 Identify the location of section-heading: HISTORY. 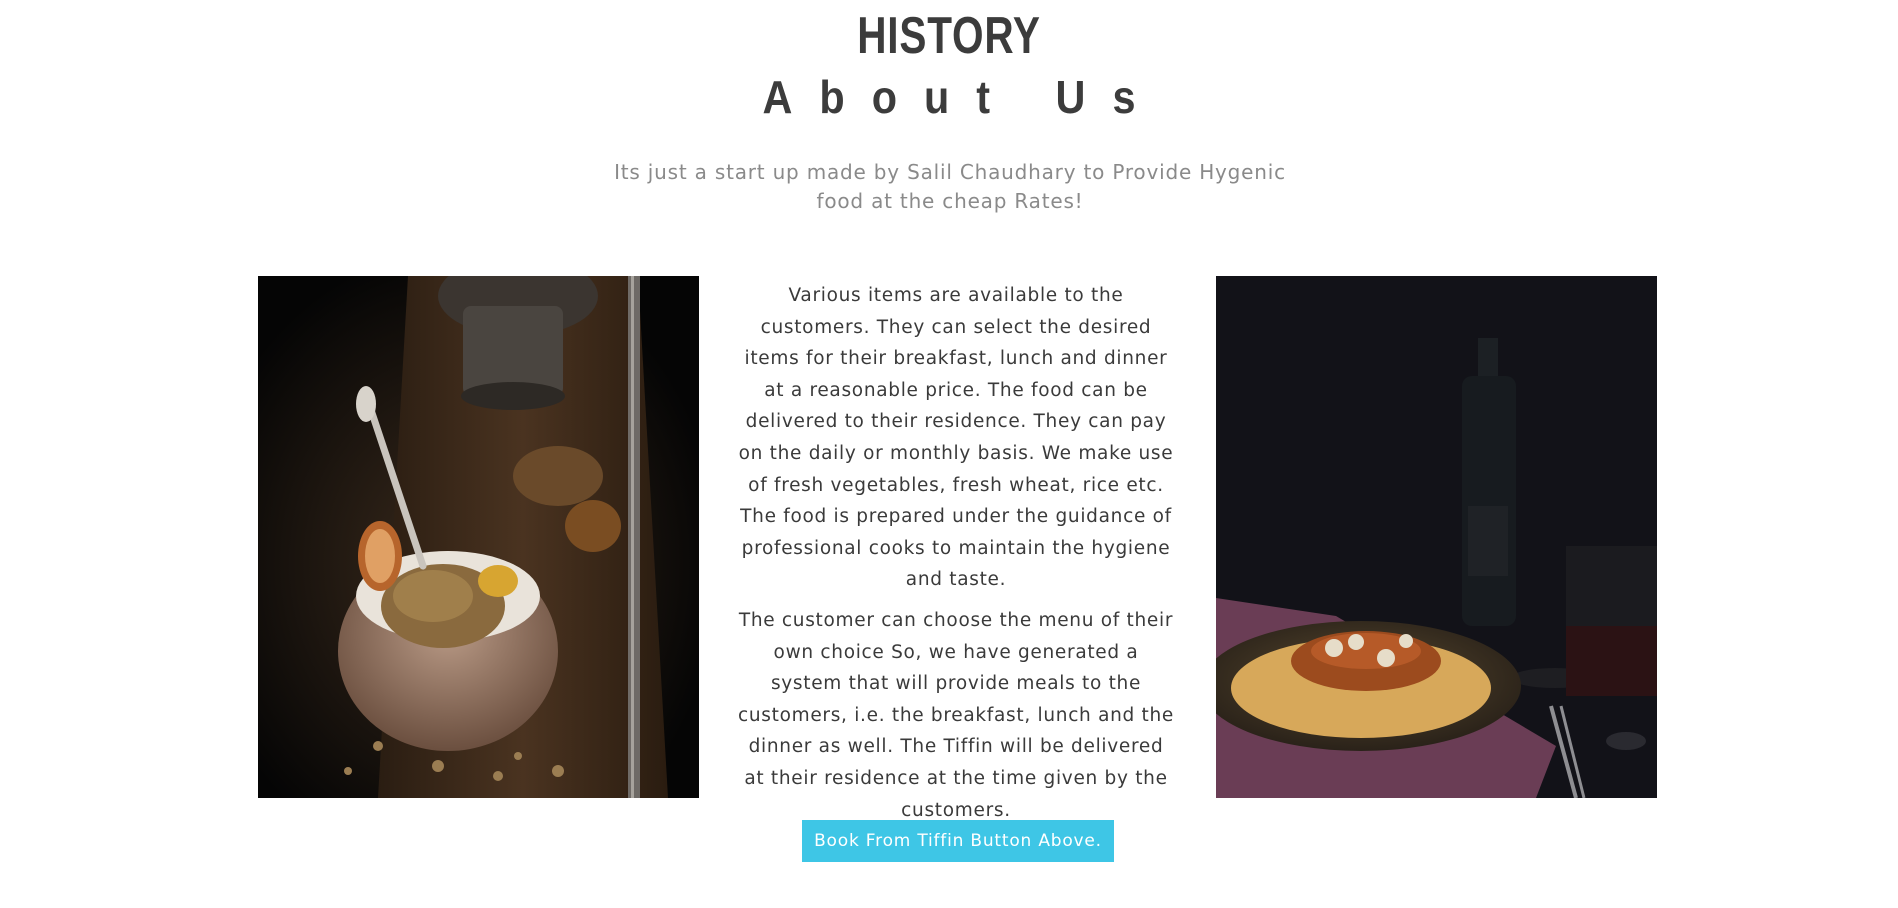
(949, 36).